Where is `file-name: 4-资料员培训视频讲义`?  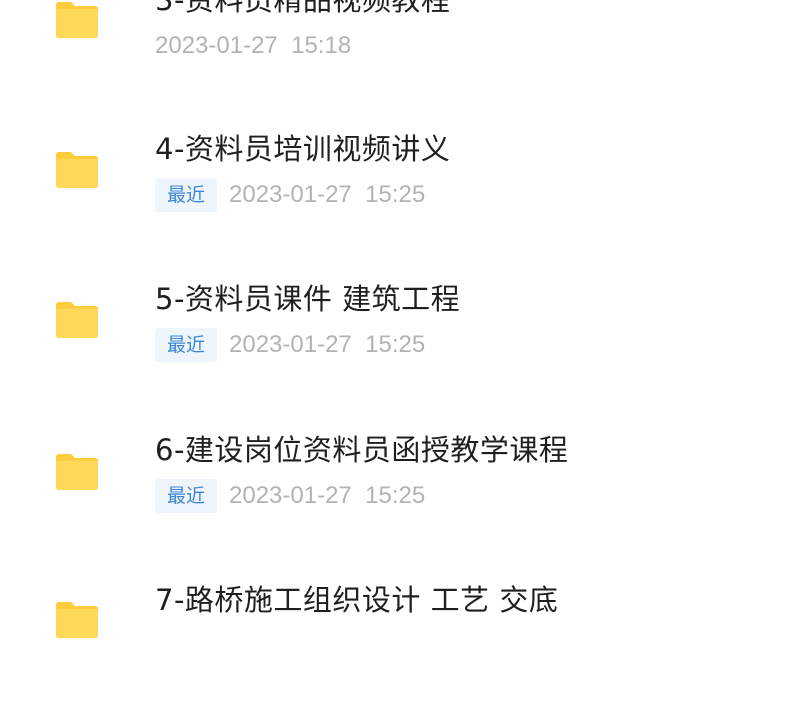 file-name: 4-资料员培训视频讲义 is located at coordinates (303, 149).